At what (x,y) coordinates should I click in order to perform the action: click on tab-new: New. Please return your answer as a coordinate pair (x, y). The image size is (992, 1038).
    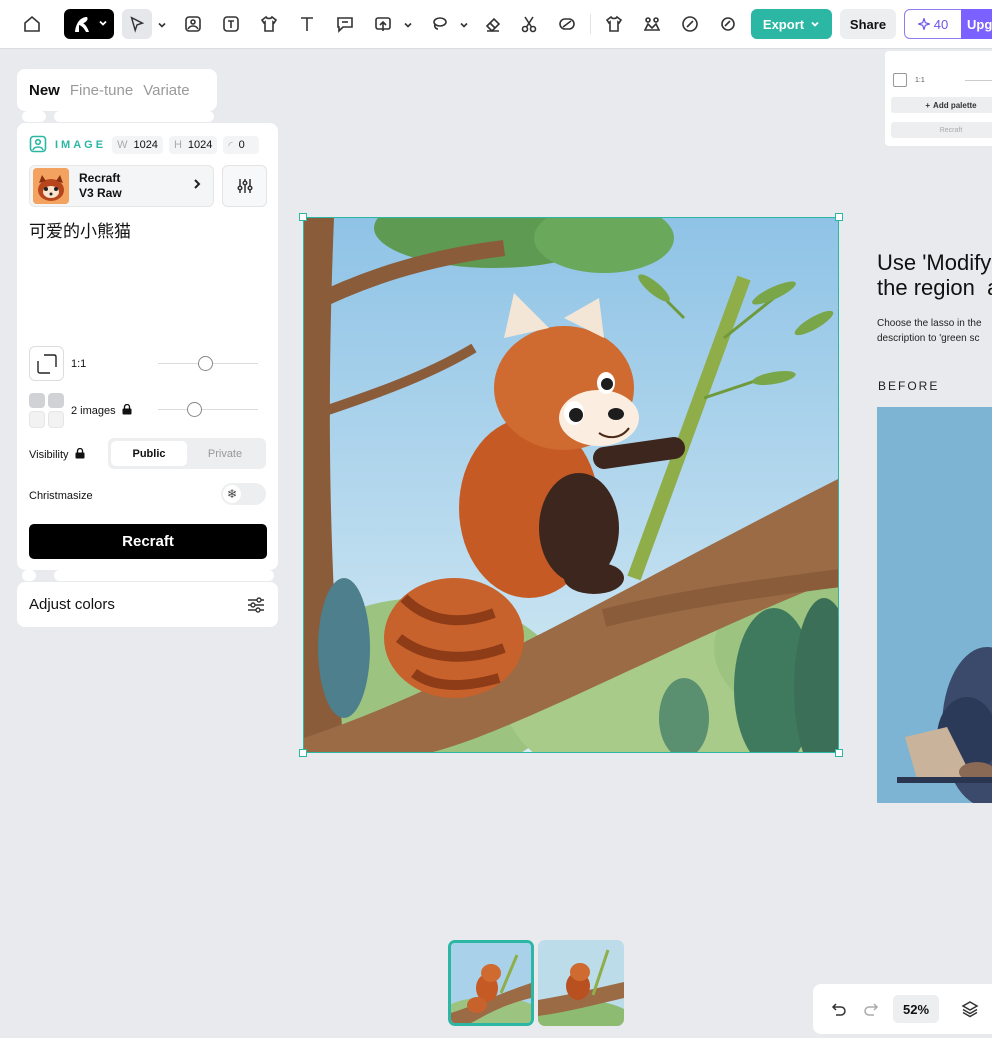
    Looking at the image, I should click on (44, 90).